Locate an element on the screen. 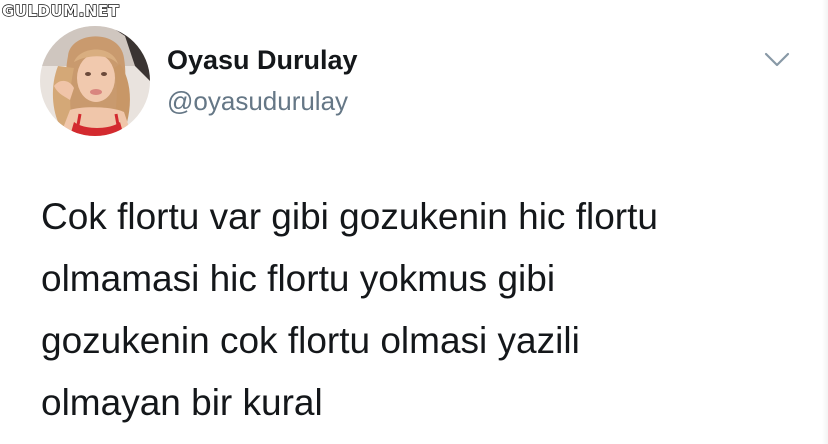  tweet-text-line: gozukenin cok flortu olmasi yazili is located at coordinates (310, 340).